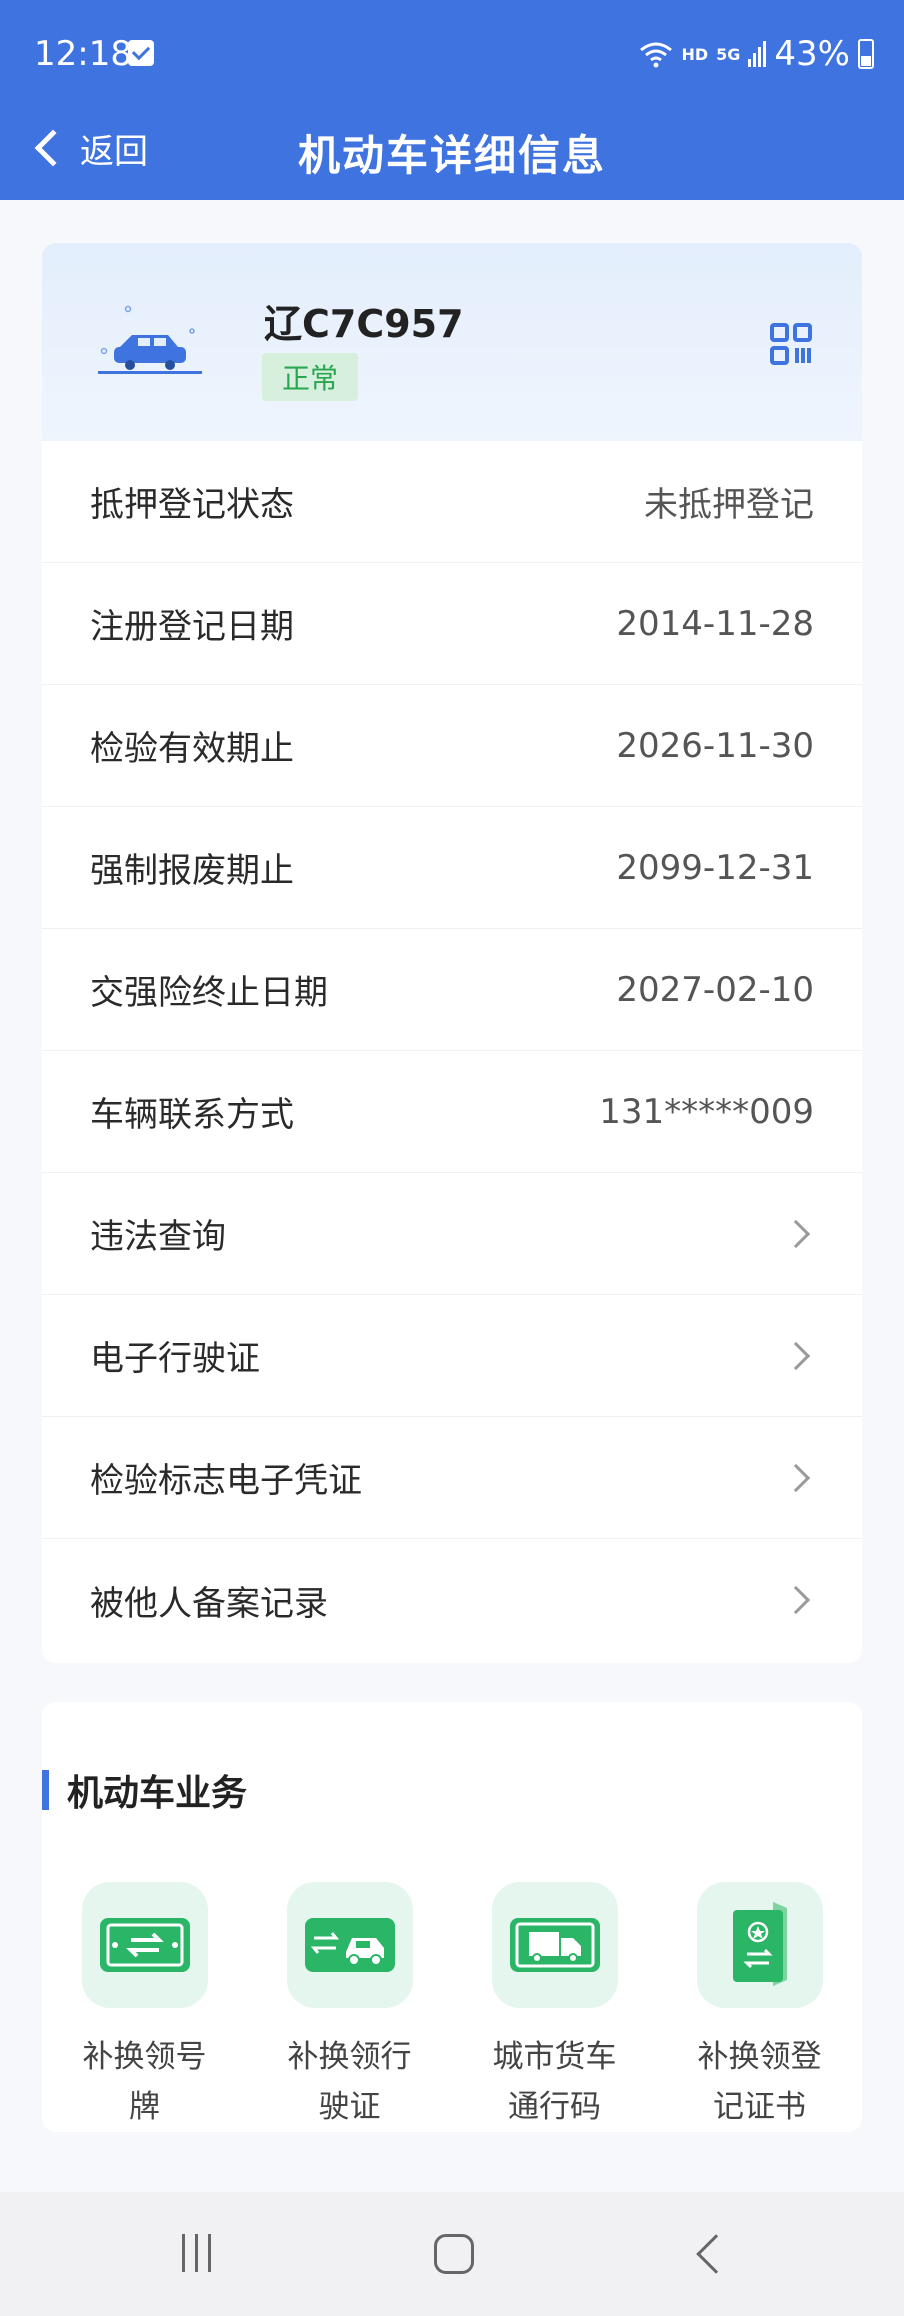 The height and width of the screenshot is (2316, 904). What do you see at coordinates (451, 155) in the screenshot?
I see `page-title: 机动车详细信息` at bounding box center [451, 155].